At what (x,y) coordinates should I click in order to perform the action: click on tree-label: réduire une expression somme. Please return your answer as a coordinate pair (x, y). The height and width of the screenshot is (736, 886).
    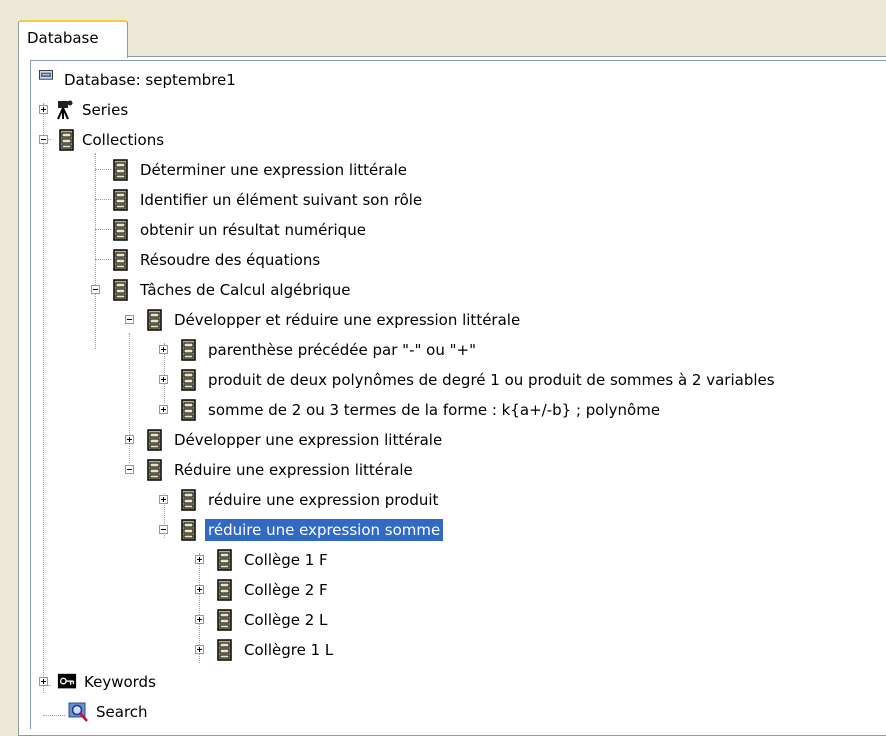
    Looking at the image, I should click on (324, 530).